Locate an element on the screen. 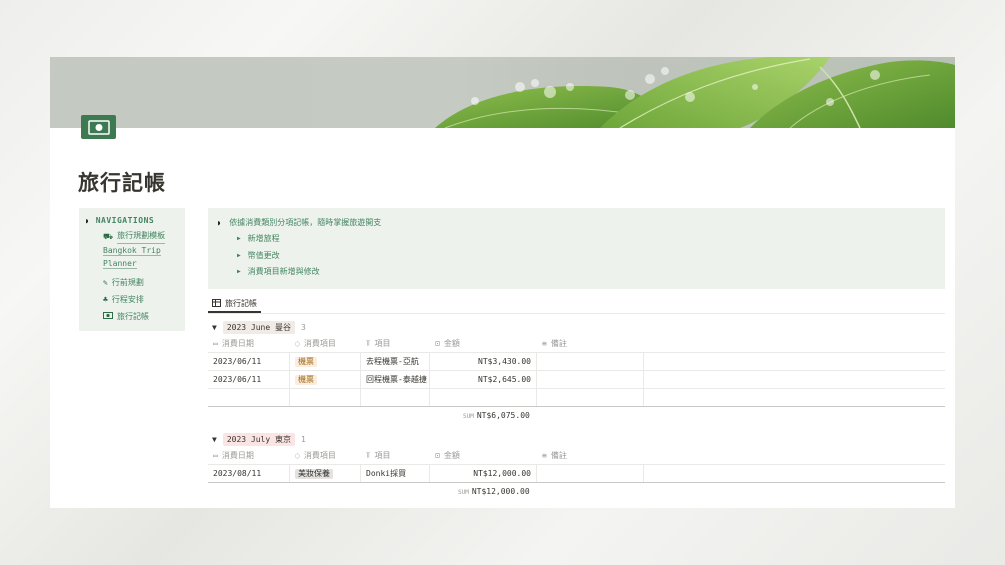 This screenshot has height=565, width=1005. toggle-currency-change: ▶ 幣值更改 is located at coordinates (576, 256).